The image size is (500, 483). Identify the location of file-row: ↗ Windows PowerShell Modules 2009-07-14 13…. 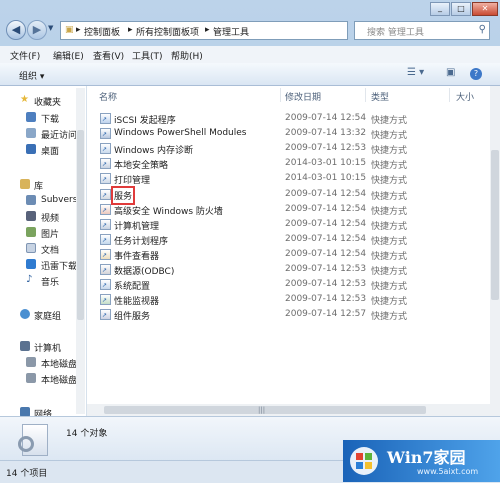
(247, 133).